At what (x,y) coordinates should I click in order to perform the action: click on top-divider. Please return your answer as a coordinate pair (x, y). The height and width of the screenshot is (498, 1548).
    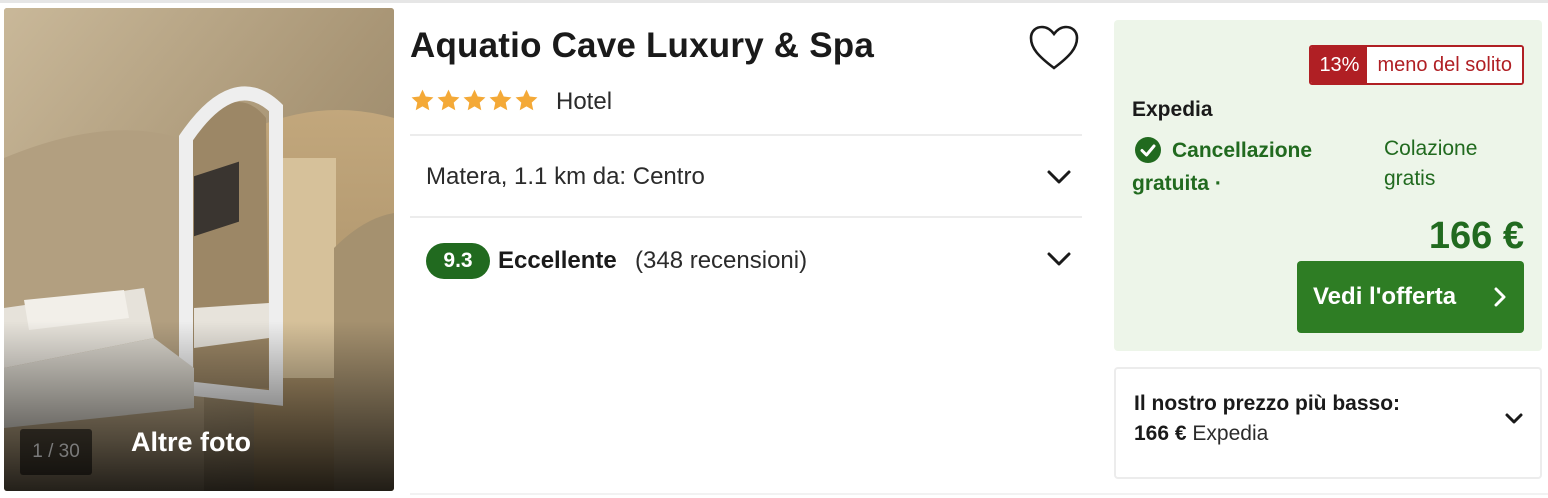
    Looking at the image, I should click on (774, 1).